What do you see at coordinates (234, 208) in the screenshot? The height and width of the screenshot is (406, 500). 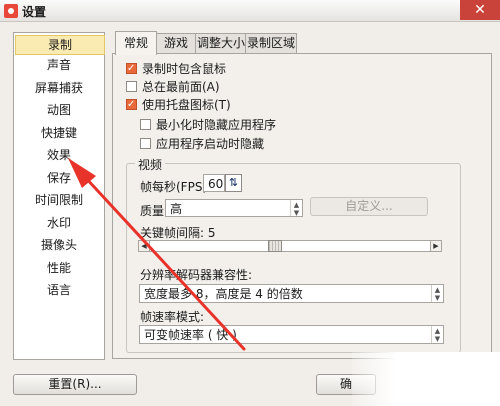 I see `quality-select: 高 ▲ ▼` at bounding box center [234, 208].